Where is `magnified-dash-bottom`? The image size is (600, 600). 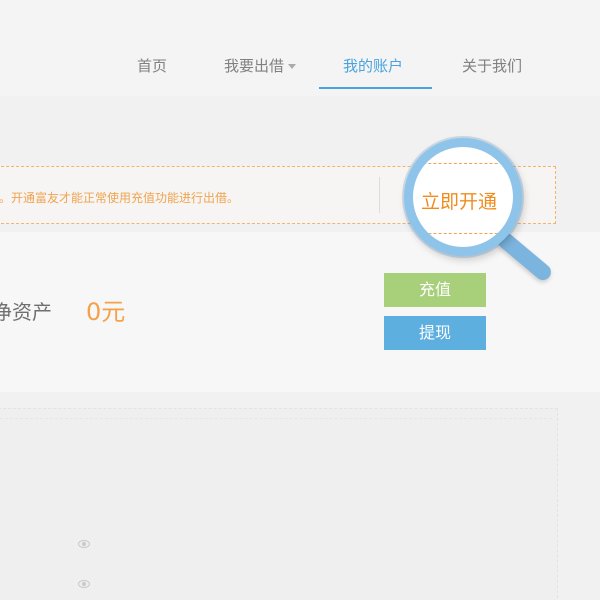
magnified-dash-bottom is located at coordinates (463, 233).